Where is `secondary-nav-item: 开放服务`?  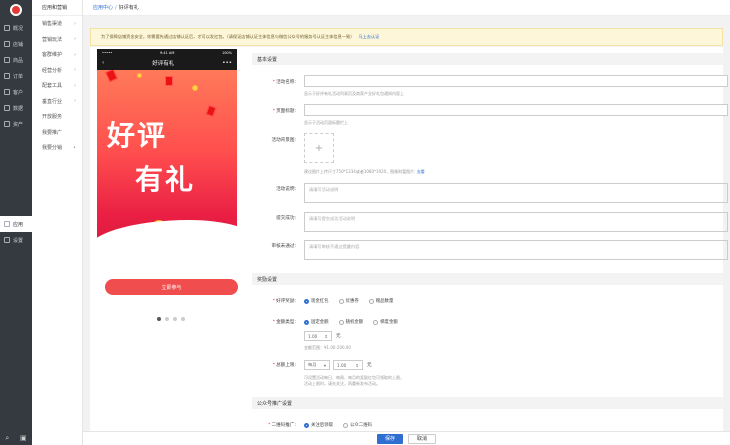 secondary-nav-item: 开放服务 is located at coordinates (57, 117).